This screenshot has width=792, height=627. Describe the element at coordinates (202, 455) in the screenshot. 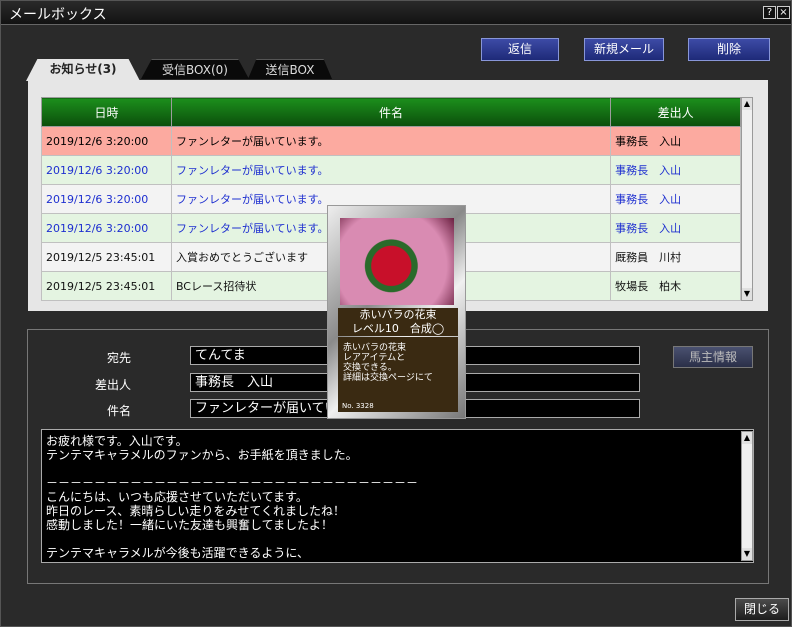

I see `body-line: テンテマキャラメルのファンから、お手紙を頂きました。` at that location.